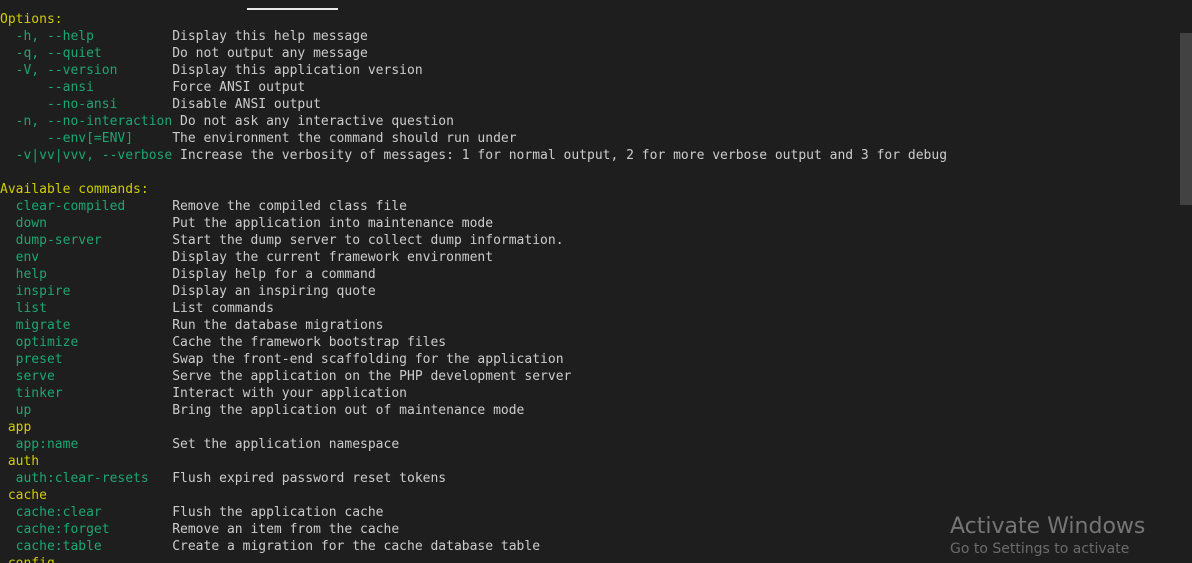 The image size is (1192, 563). I want to click on command-name-10: serve, so click(86, 376).